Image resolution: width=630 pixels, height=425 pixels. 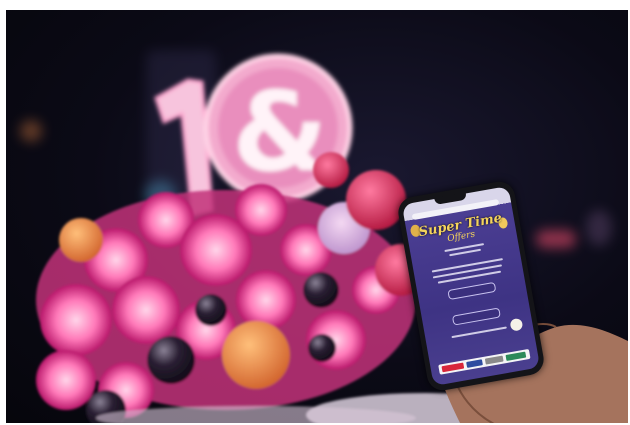 What do you see at coordinates (479, 332) in the screenshot?
I see `promo-text-line` at bounding box center [479, 332].